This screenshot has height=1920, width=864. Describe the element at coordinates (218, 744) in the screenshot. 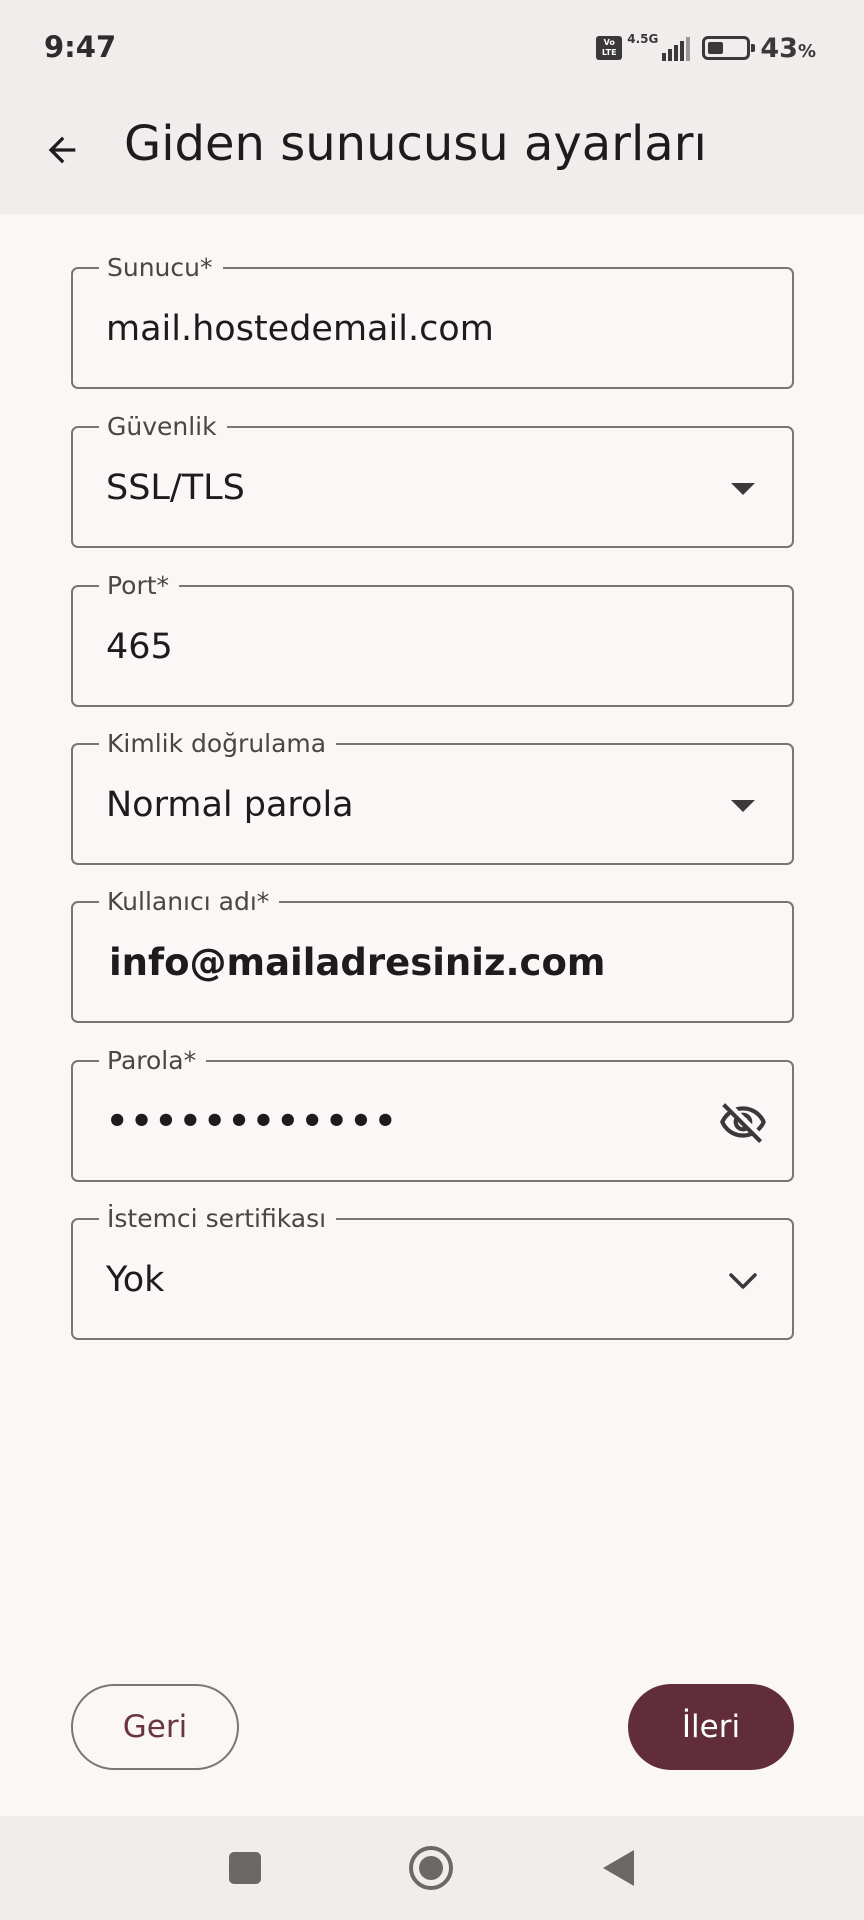

I see `authentication-label: Kimlik doğrulama` at that location.